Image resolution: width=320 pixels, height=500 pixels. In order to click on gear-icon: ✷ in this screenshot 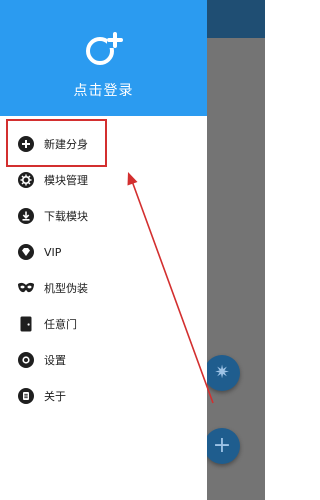, I will do `click(222, 372)`.